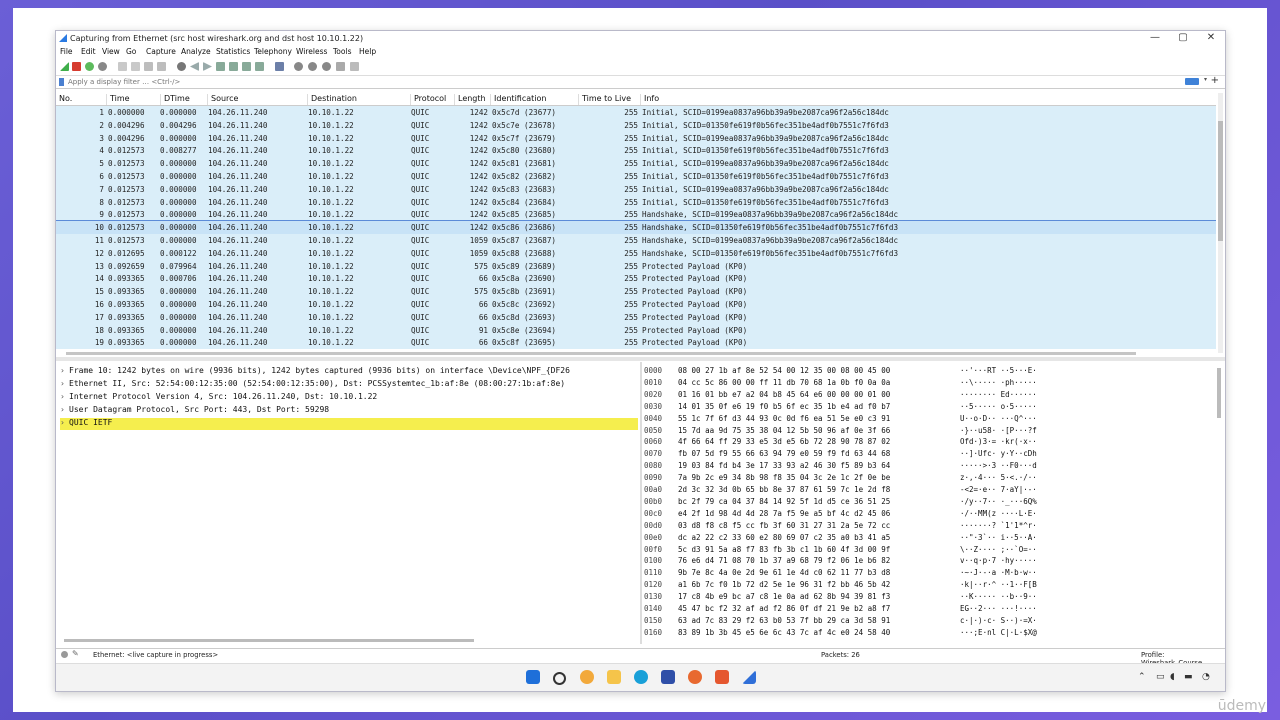  Describe the element at coordinates (259, 66) in the screenshot. I see `autoscroll-icon` at that location.